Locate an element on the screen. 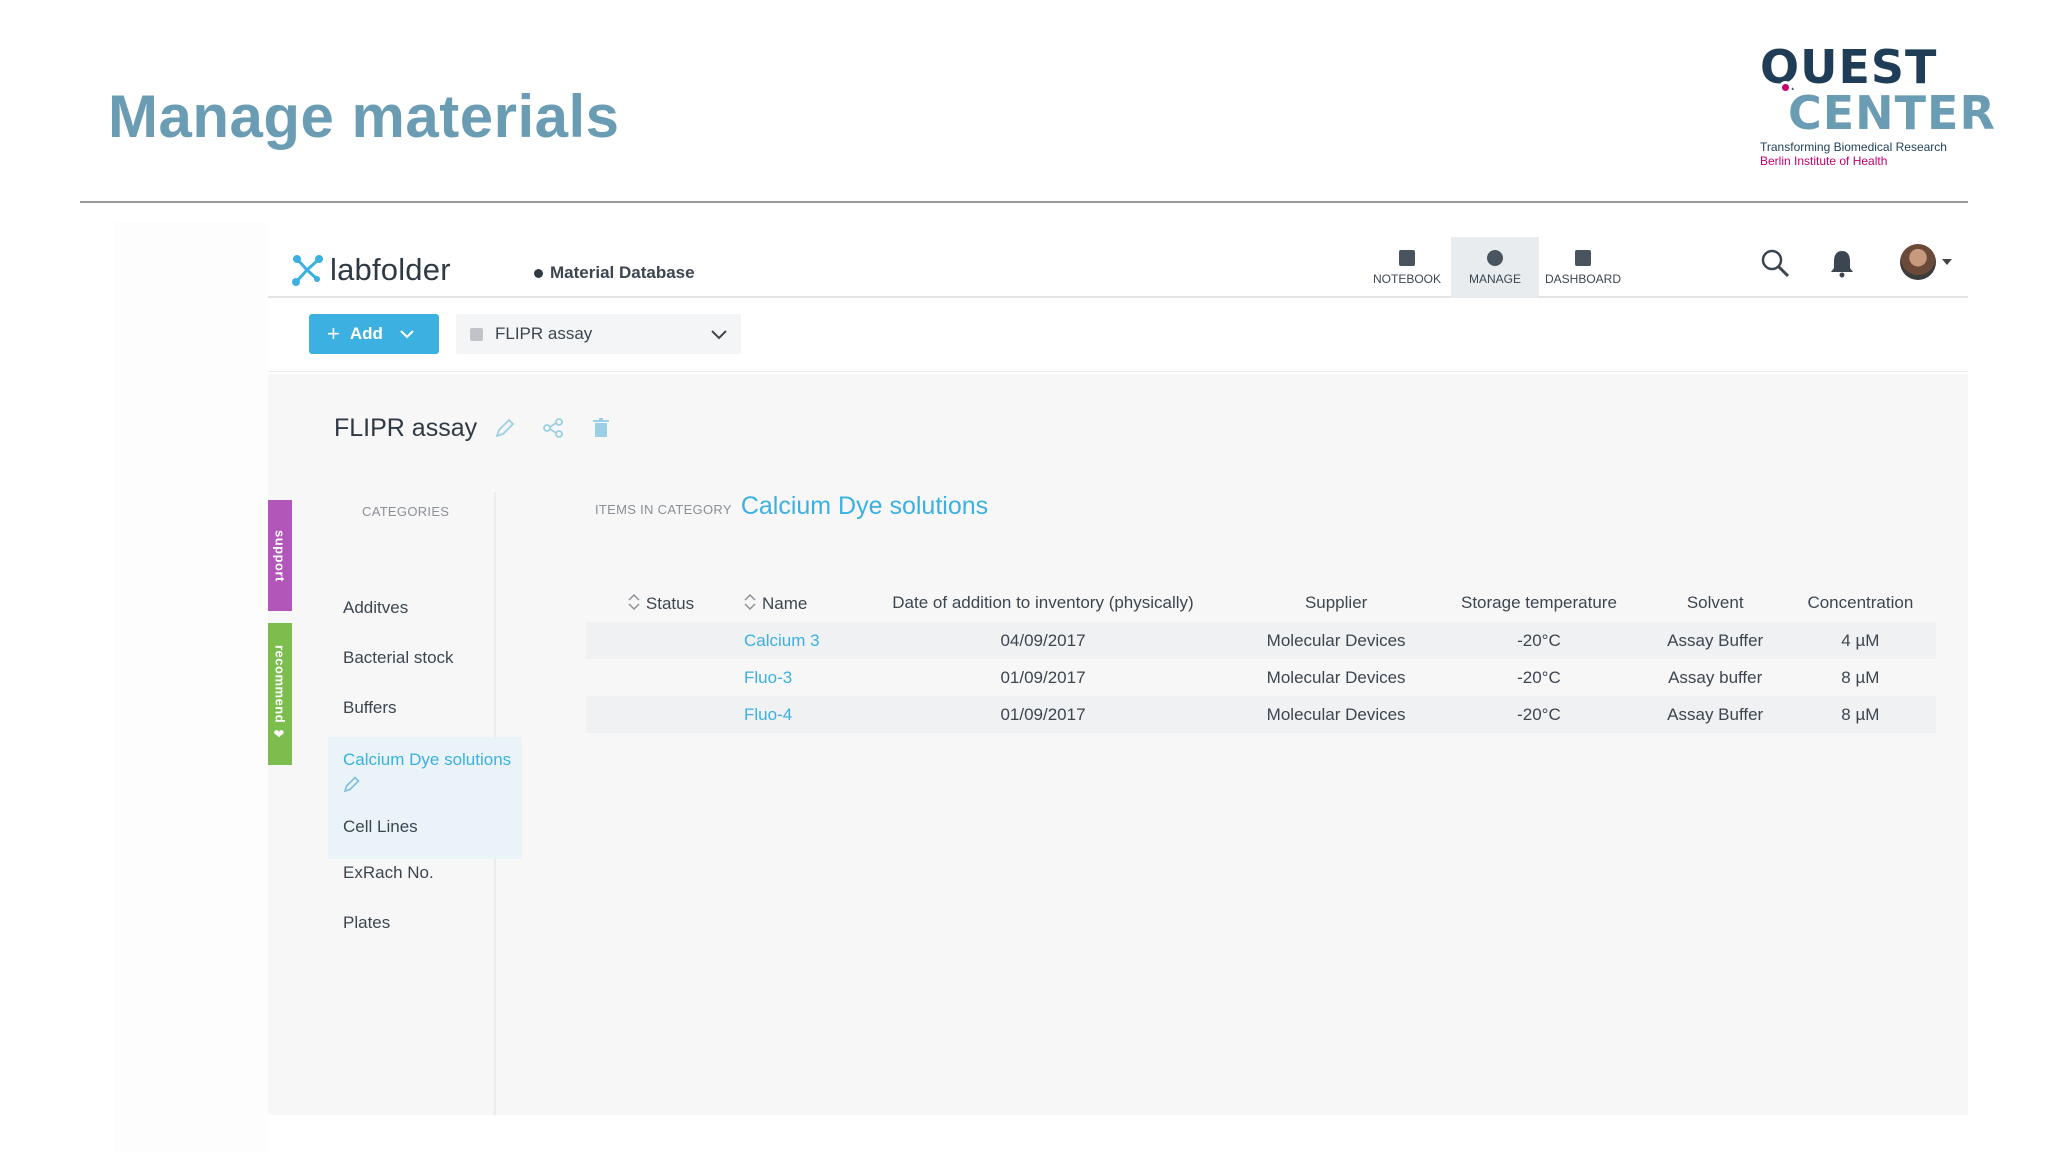 This screenshot has height=1152, width=2048. assay-actions is located at coordinates (553, 428).